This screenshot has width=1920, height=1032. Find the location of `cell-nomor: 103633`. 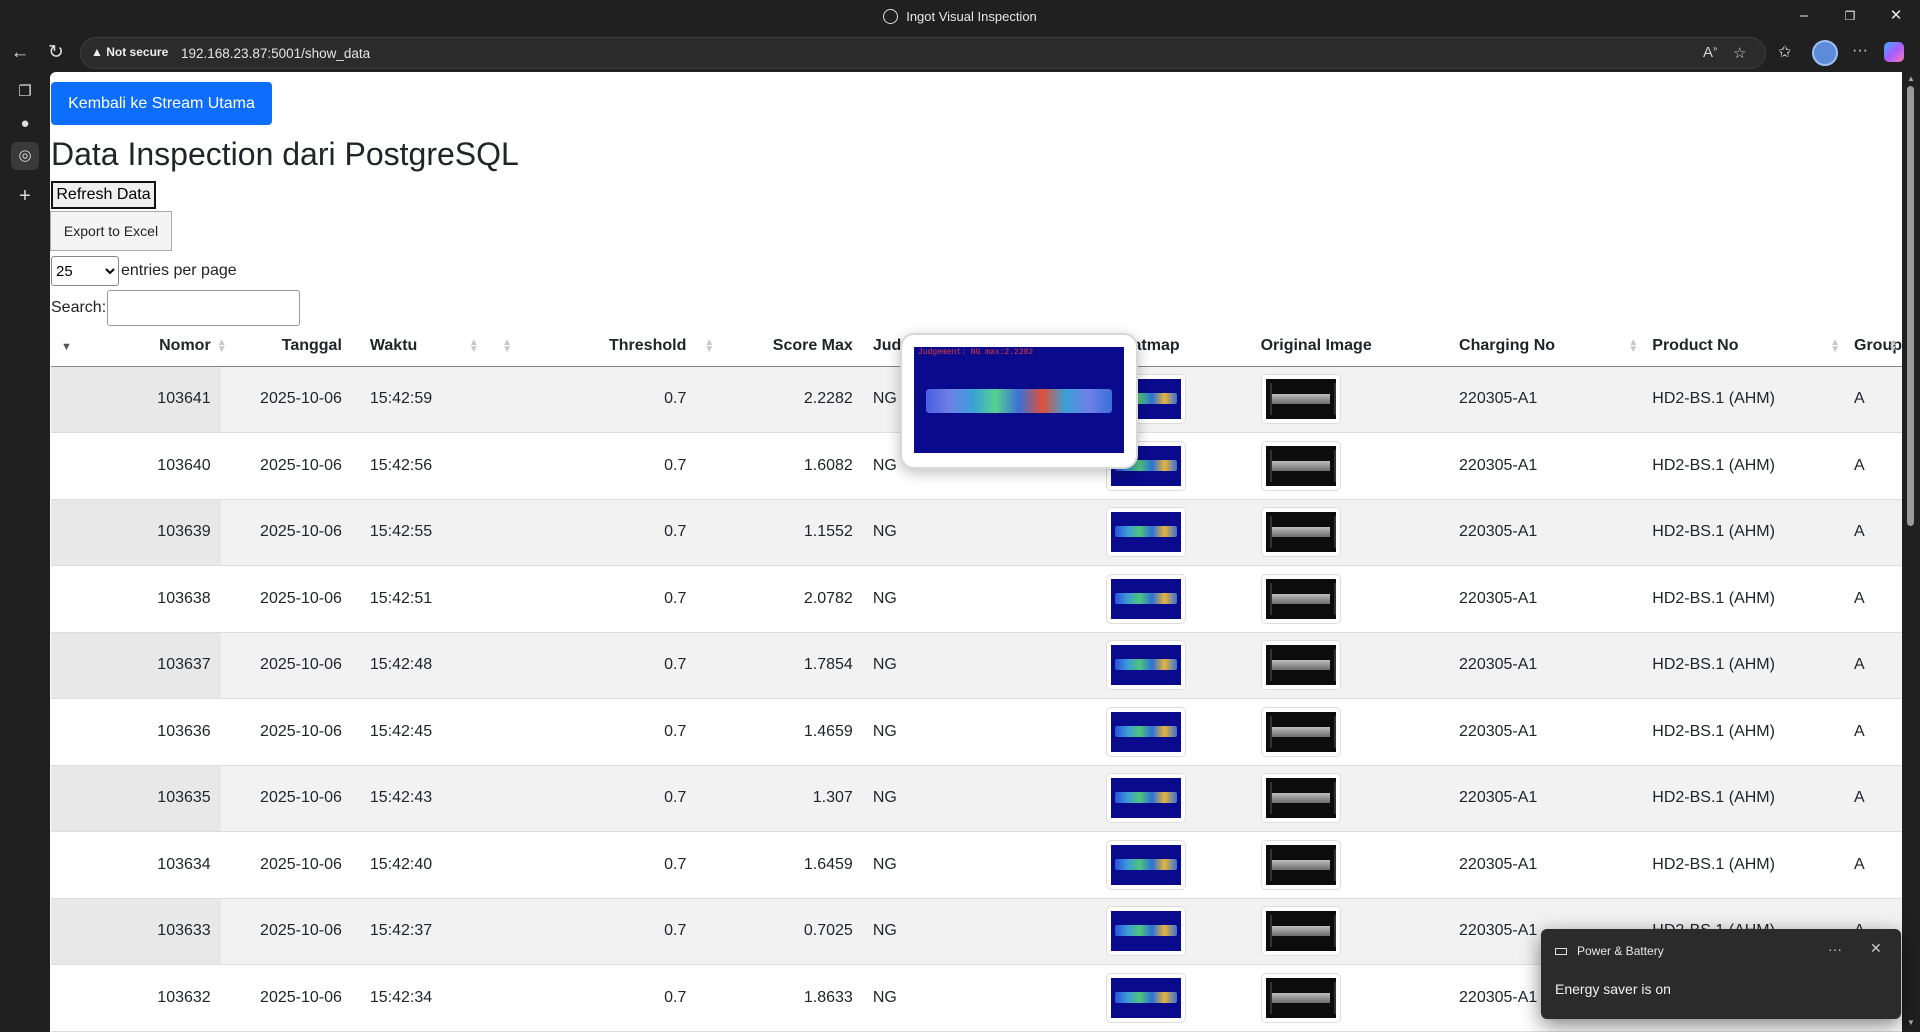

cell-nomor: 103633 is located at coordinates (189, 931).